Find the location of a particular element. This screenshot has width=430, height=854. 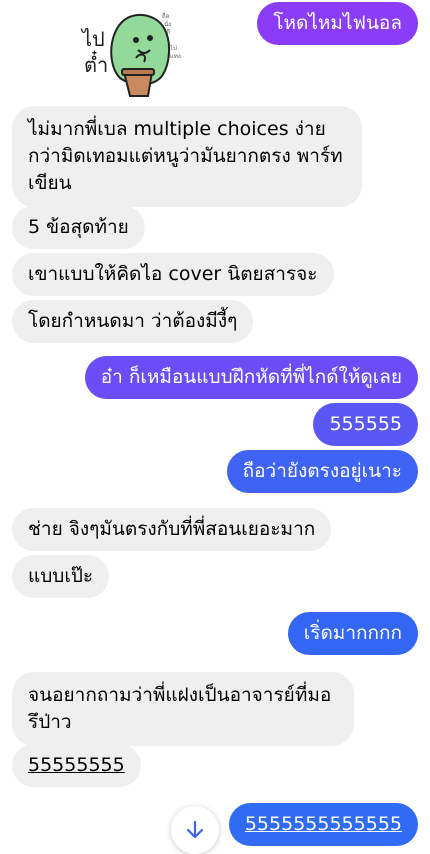

message-incoming: แบบเป๊ะ is located at coordinates (61, 576).